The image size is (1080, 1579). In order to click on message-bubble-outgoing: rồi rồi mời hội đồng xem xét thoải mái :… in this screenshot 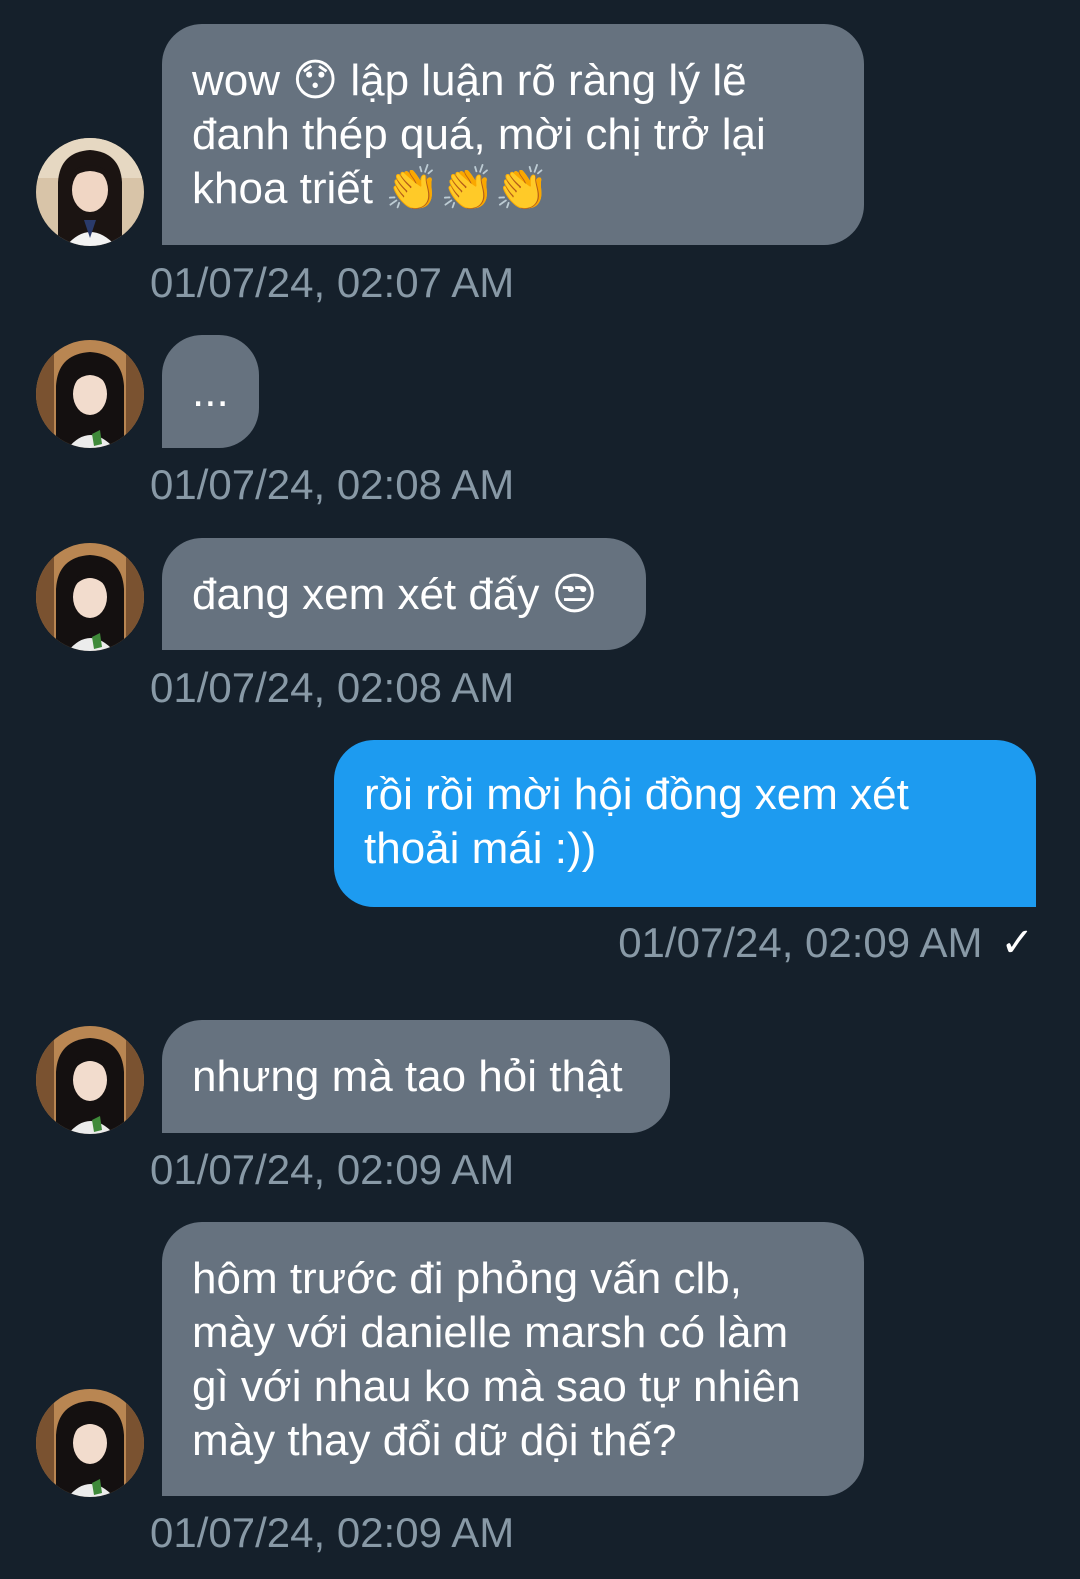, I will do `click(685, 823)`.